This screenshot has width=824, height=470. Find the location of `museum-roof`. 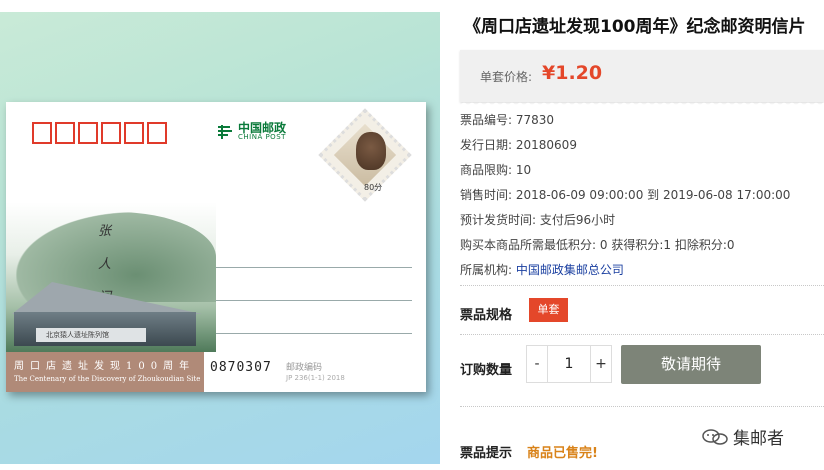

museum-roof is located at coordinates (107, 298).